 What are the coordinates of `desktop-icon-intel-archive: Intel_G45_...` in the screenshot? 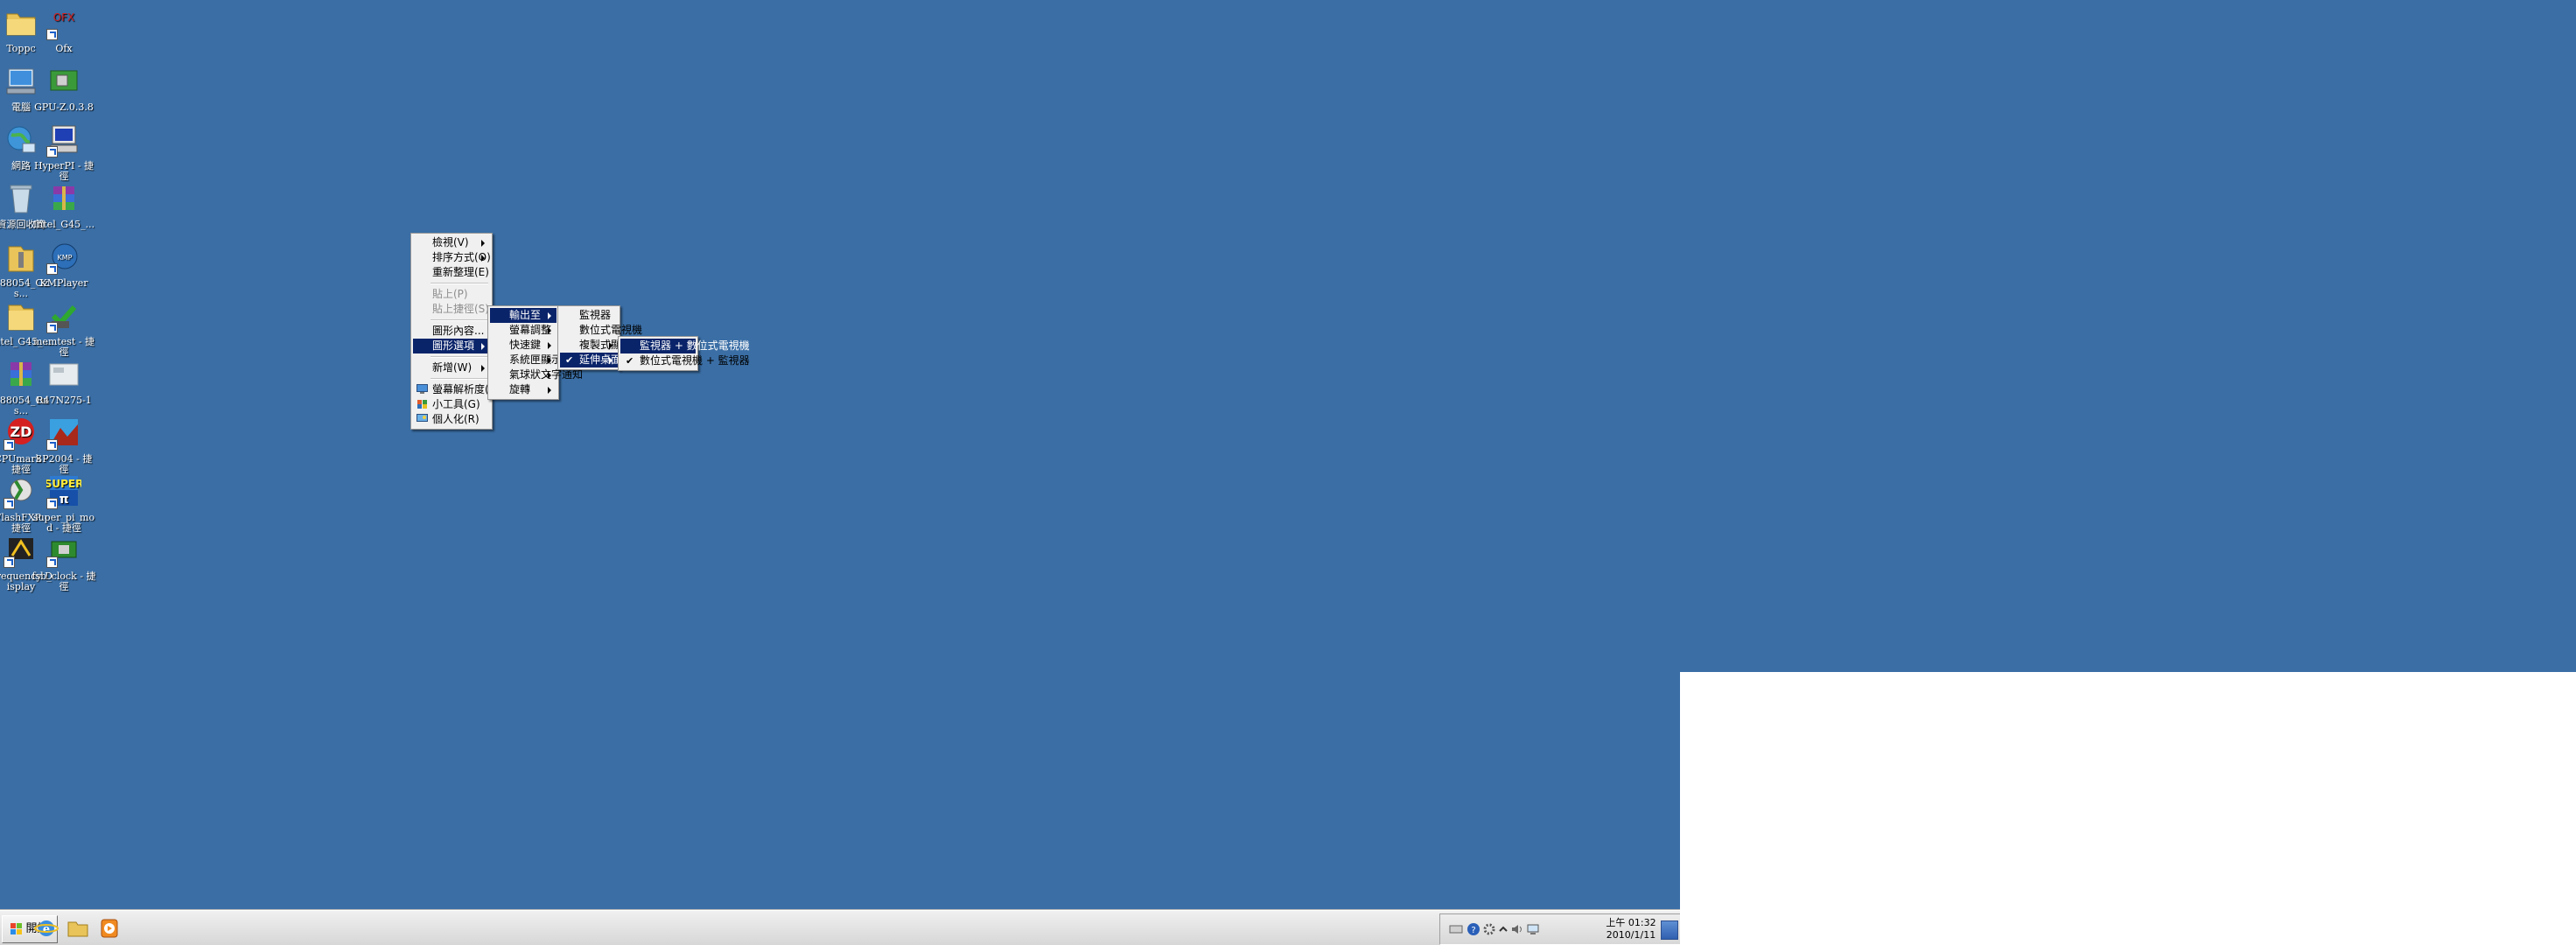 It's located at (64, 205).